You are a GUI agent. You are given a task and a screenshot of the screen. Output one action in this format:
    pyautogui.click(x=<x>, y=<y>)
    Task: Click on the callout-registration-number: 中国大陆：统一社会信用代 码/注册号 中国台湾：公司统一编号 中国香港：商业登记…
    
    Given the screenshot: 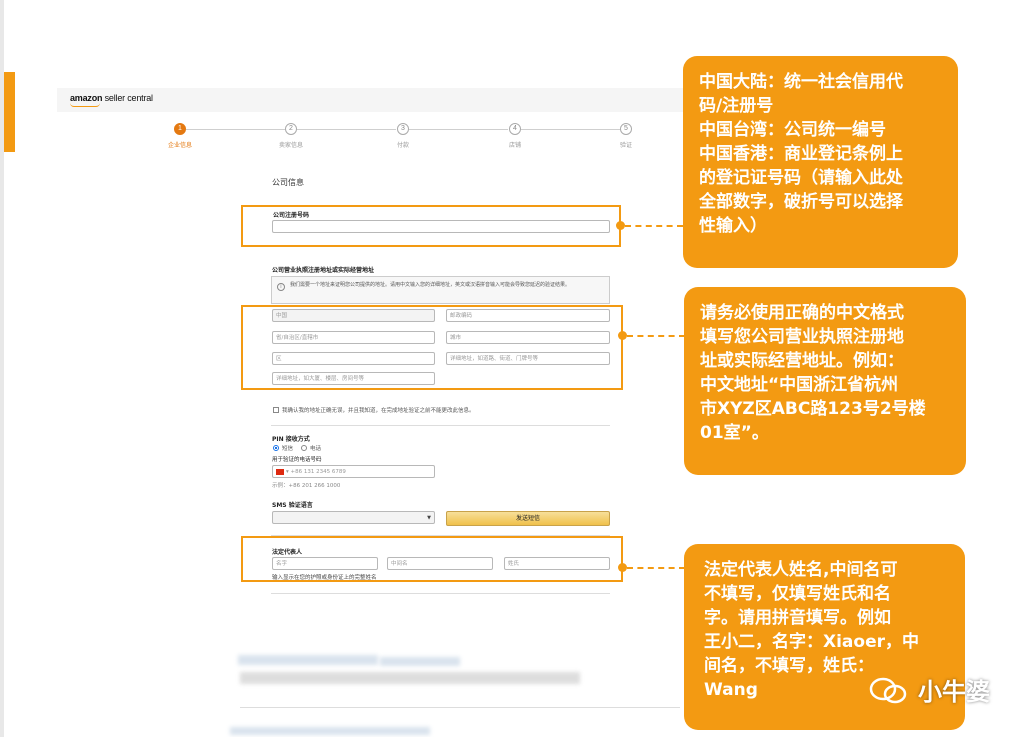 What is the action you would take?
    pyautogui.click(x=820, y=162)
    